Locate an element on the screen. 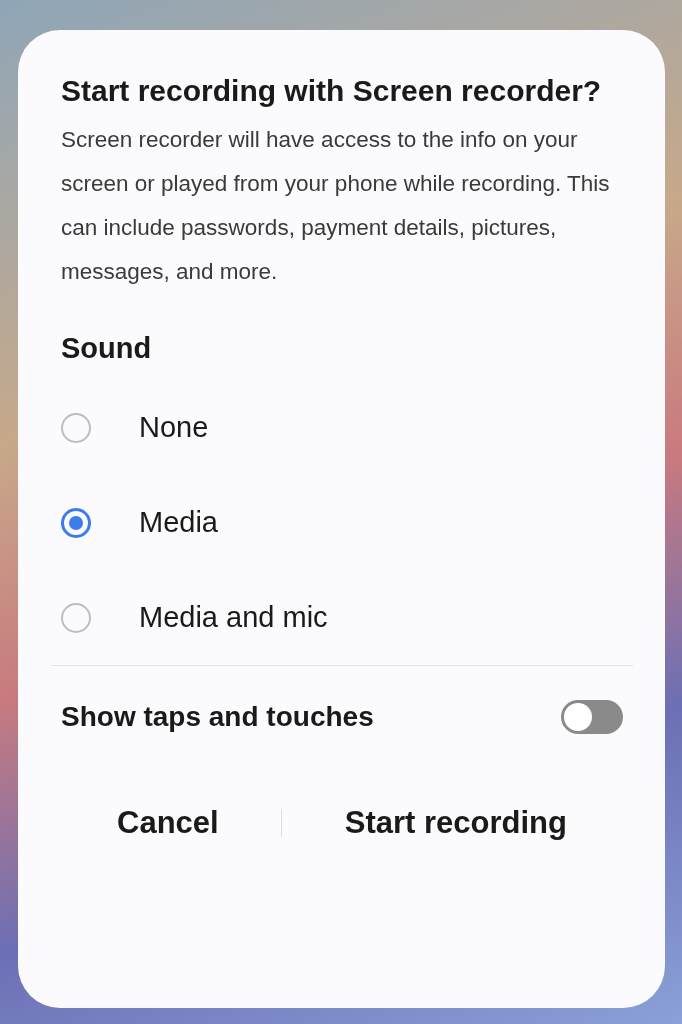 The width and height of the screenshot is (682, 1024). radio-label: Media and mic is located at coordinates (233, 617).